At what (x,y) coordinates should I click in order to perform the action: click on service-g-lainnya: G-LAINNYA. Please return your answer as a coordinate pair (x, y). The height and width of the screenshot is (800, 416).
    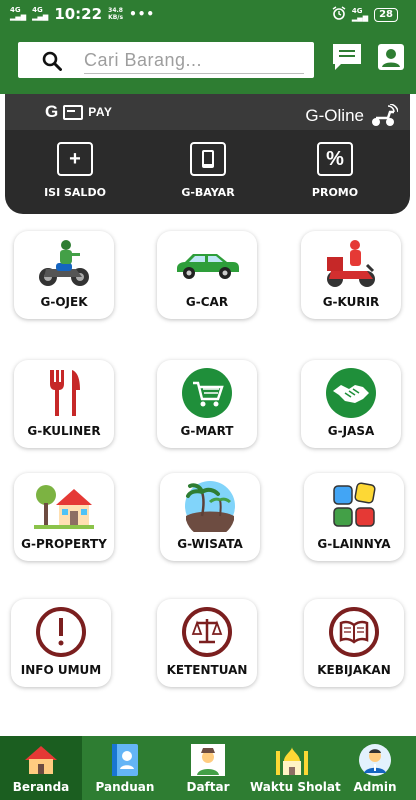
    Looking at the image, I should click on (354, 517).